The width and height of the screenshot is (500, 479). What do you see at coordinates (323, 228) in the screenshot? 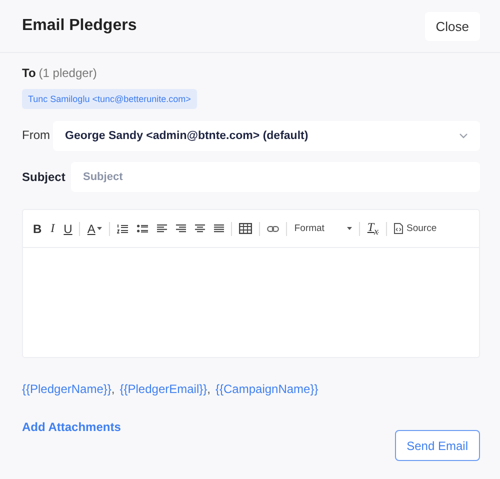
I see `format-dropdown: Format` at bounding box center [323, 228].